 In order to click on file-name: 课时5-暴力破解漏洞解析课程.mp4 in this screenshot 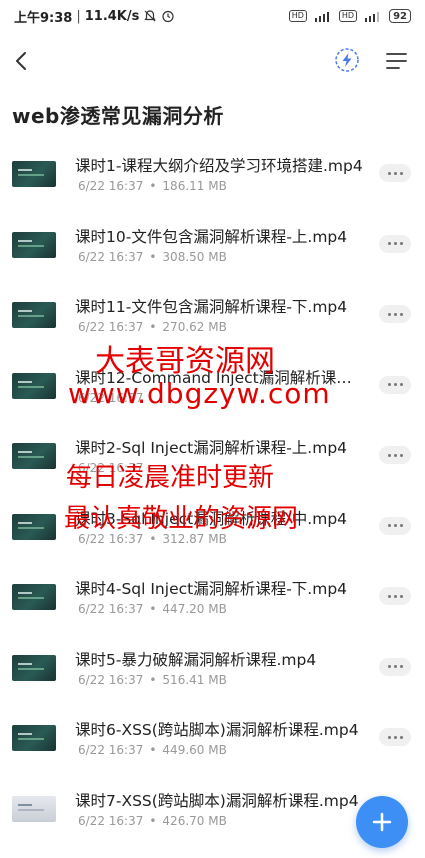, I will do `click(196, 659)`.